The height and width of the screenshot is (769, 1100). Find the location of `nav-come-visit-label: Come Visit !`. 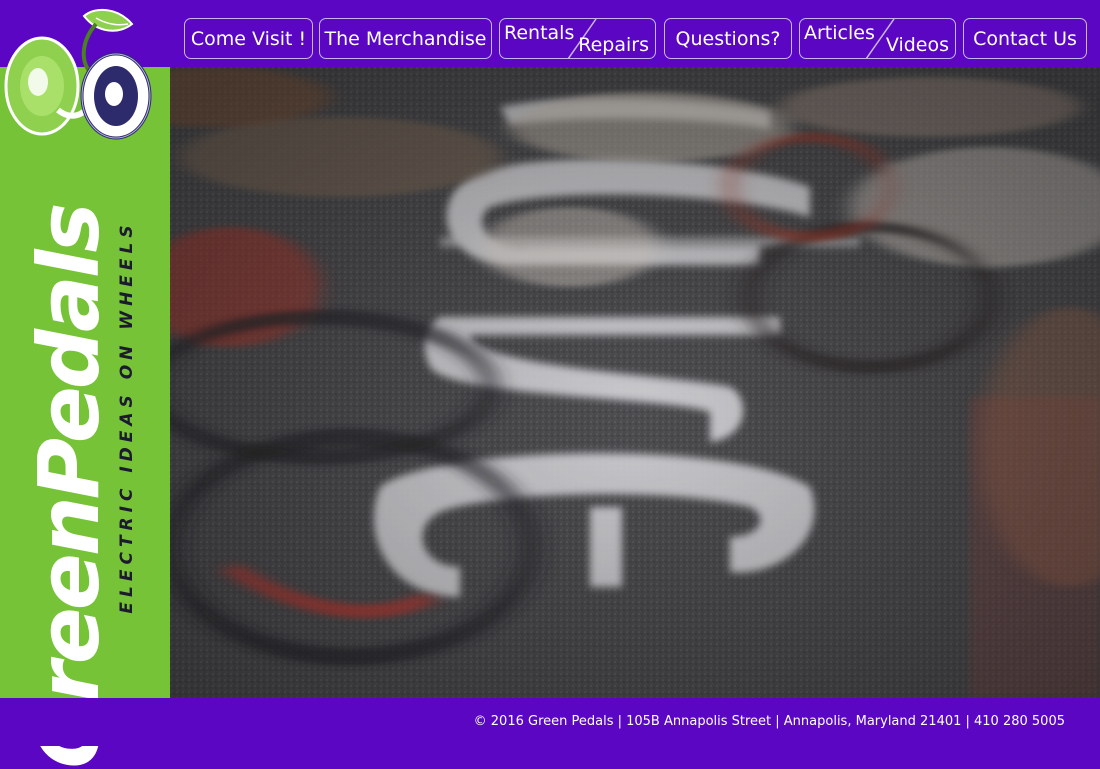

nav-come-visit-label: Come Visit ! is located at coordinates (248, 38).